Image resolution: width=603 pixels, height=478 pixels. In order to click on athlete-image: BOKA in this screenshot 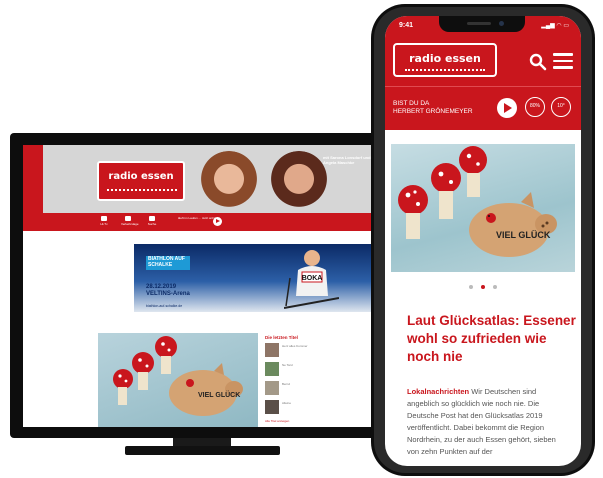, I will do `click(311, 279)`.